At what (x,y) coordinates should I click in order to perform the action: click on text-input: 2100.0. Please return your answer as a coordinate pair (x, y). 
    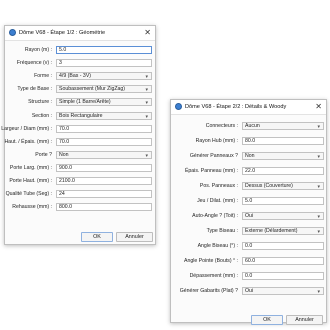
    Looking at the image, I should click on (104, 181).